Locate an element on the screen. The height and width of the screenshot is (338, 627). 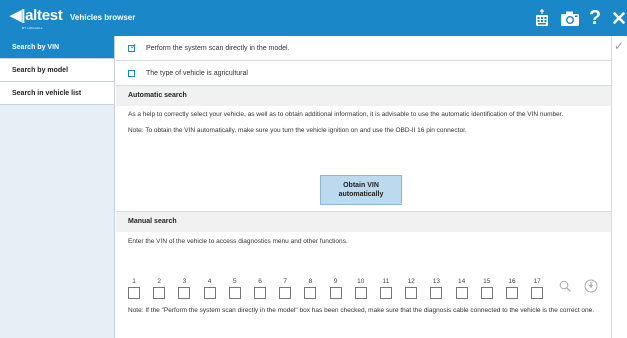
agricultural-option-row: The type of vehicle is agricultural is located at coordinates (363, 73).